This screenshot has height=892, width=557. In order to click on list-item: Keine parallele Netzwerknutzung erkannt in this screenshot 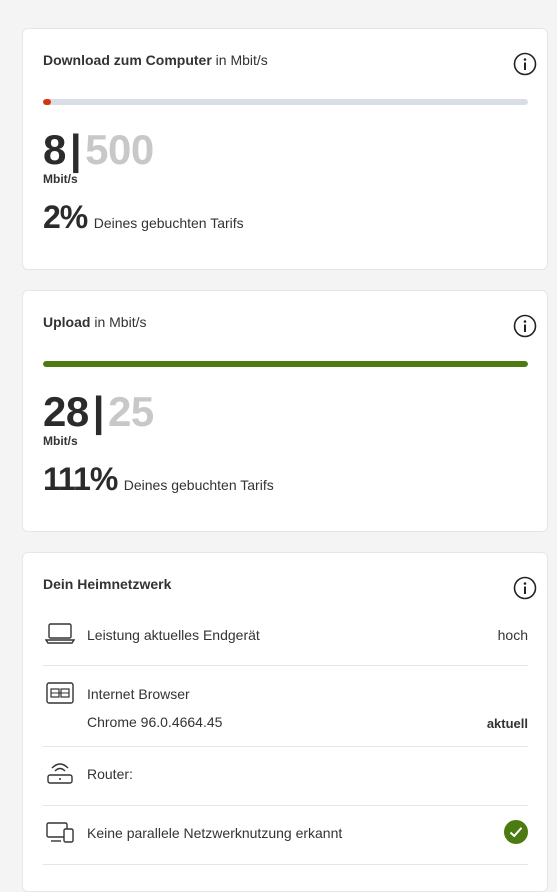, I will do `click(285, 835)`.